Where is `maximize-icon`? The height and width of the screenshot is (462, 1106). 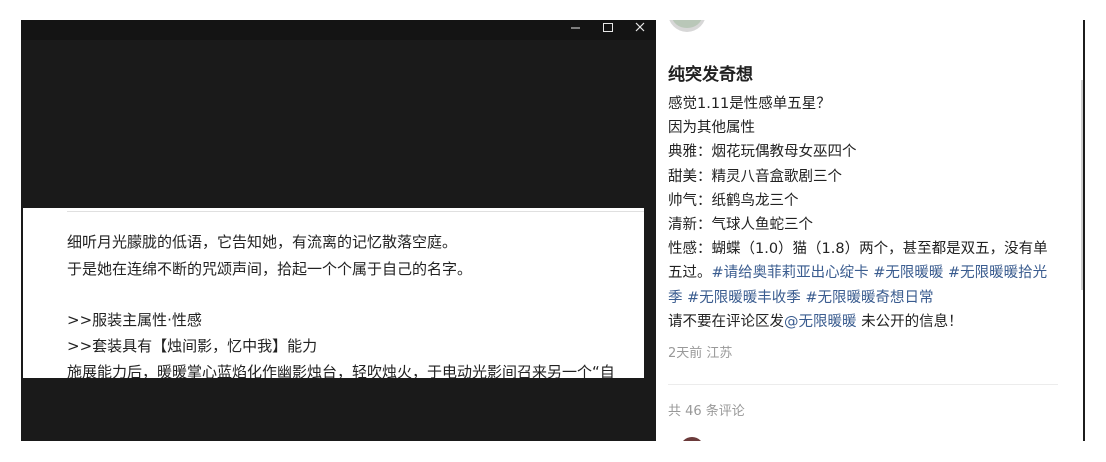 maximize-icon is located at coordinates (608, 27).